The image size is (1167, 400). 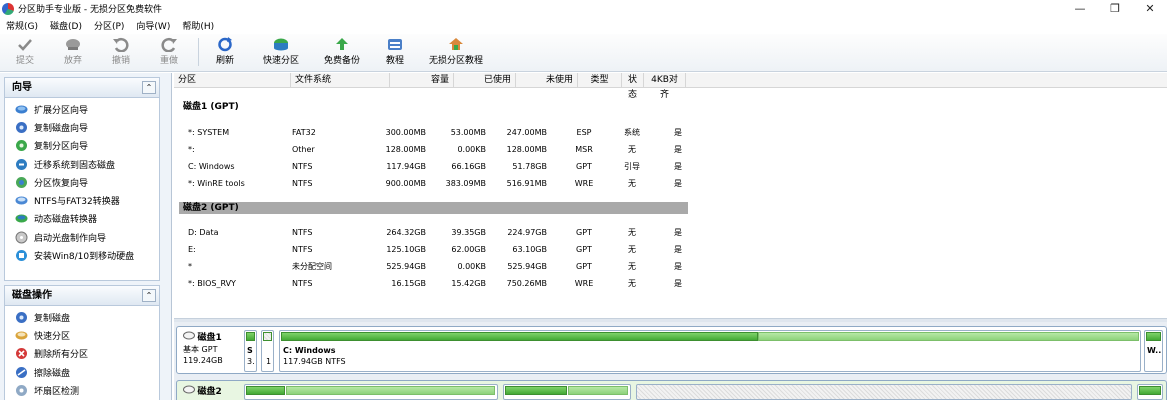 I want to click on toolbar-separator, so click(x=198, y=52).